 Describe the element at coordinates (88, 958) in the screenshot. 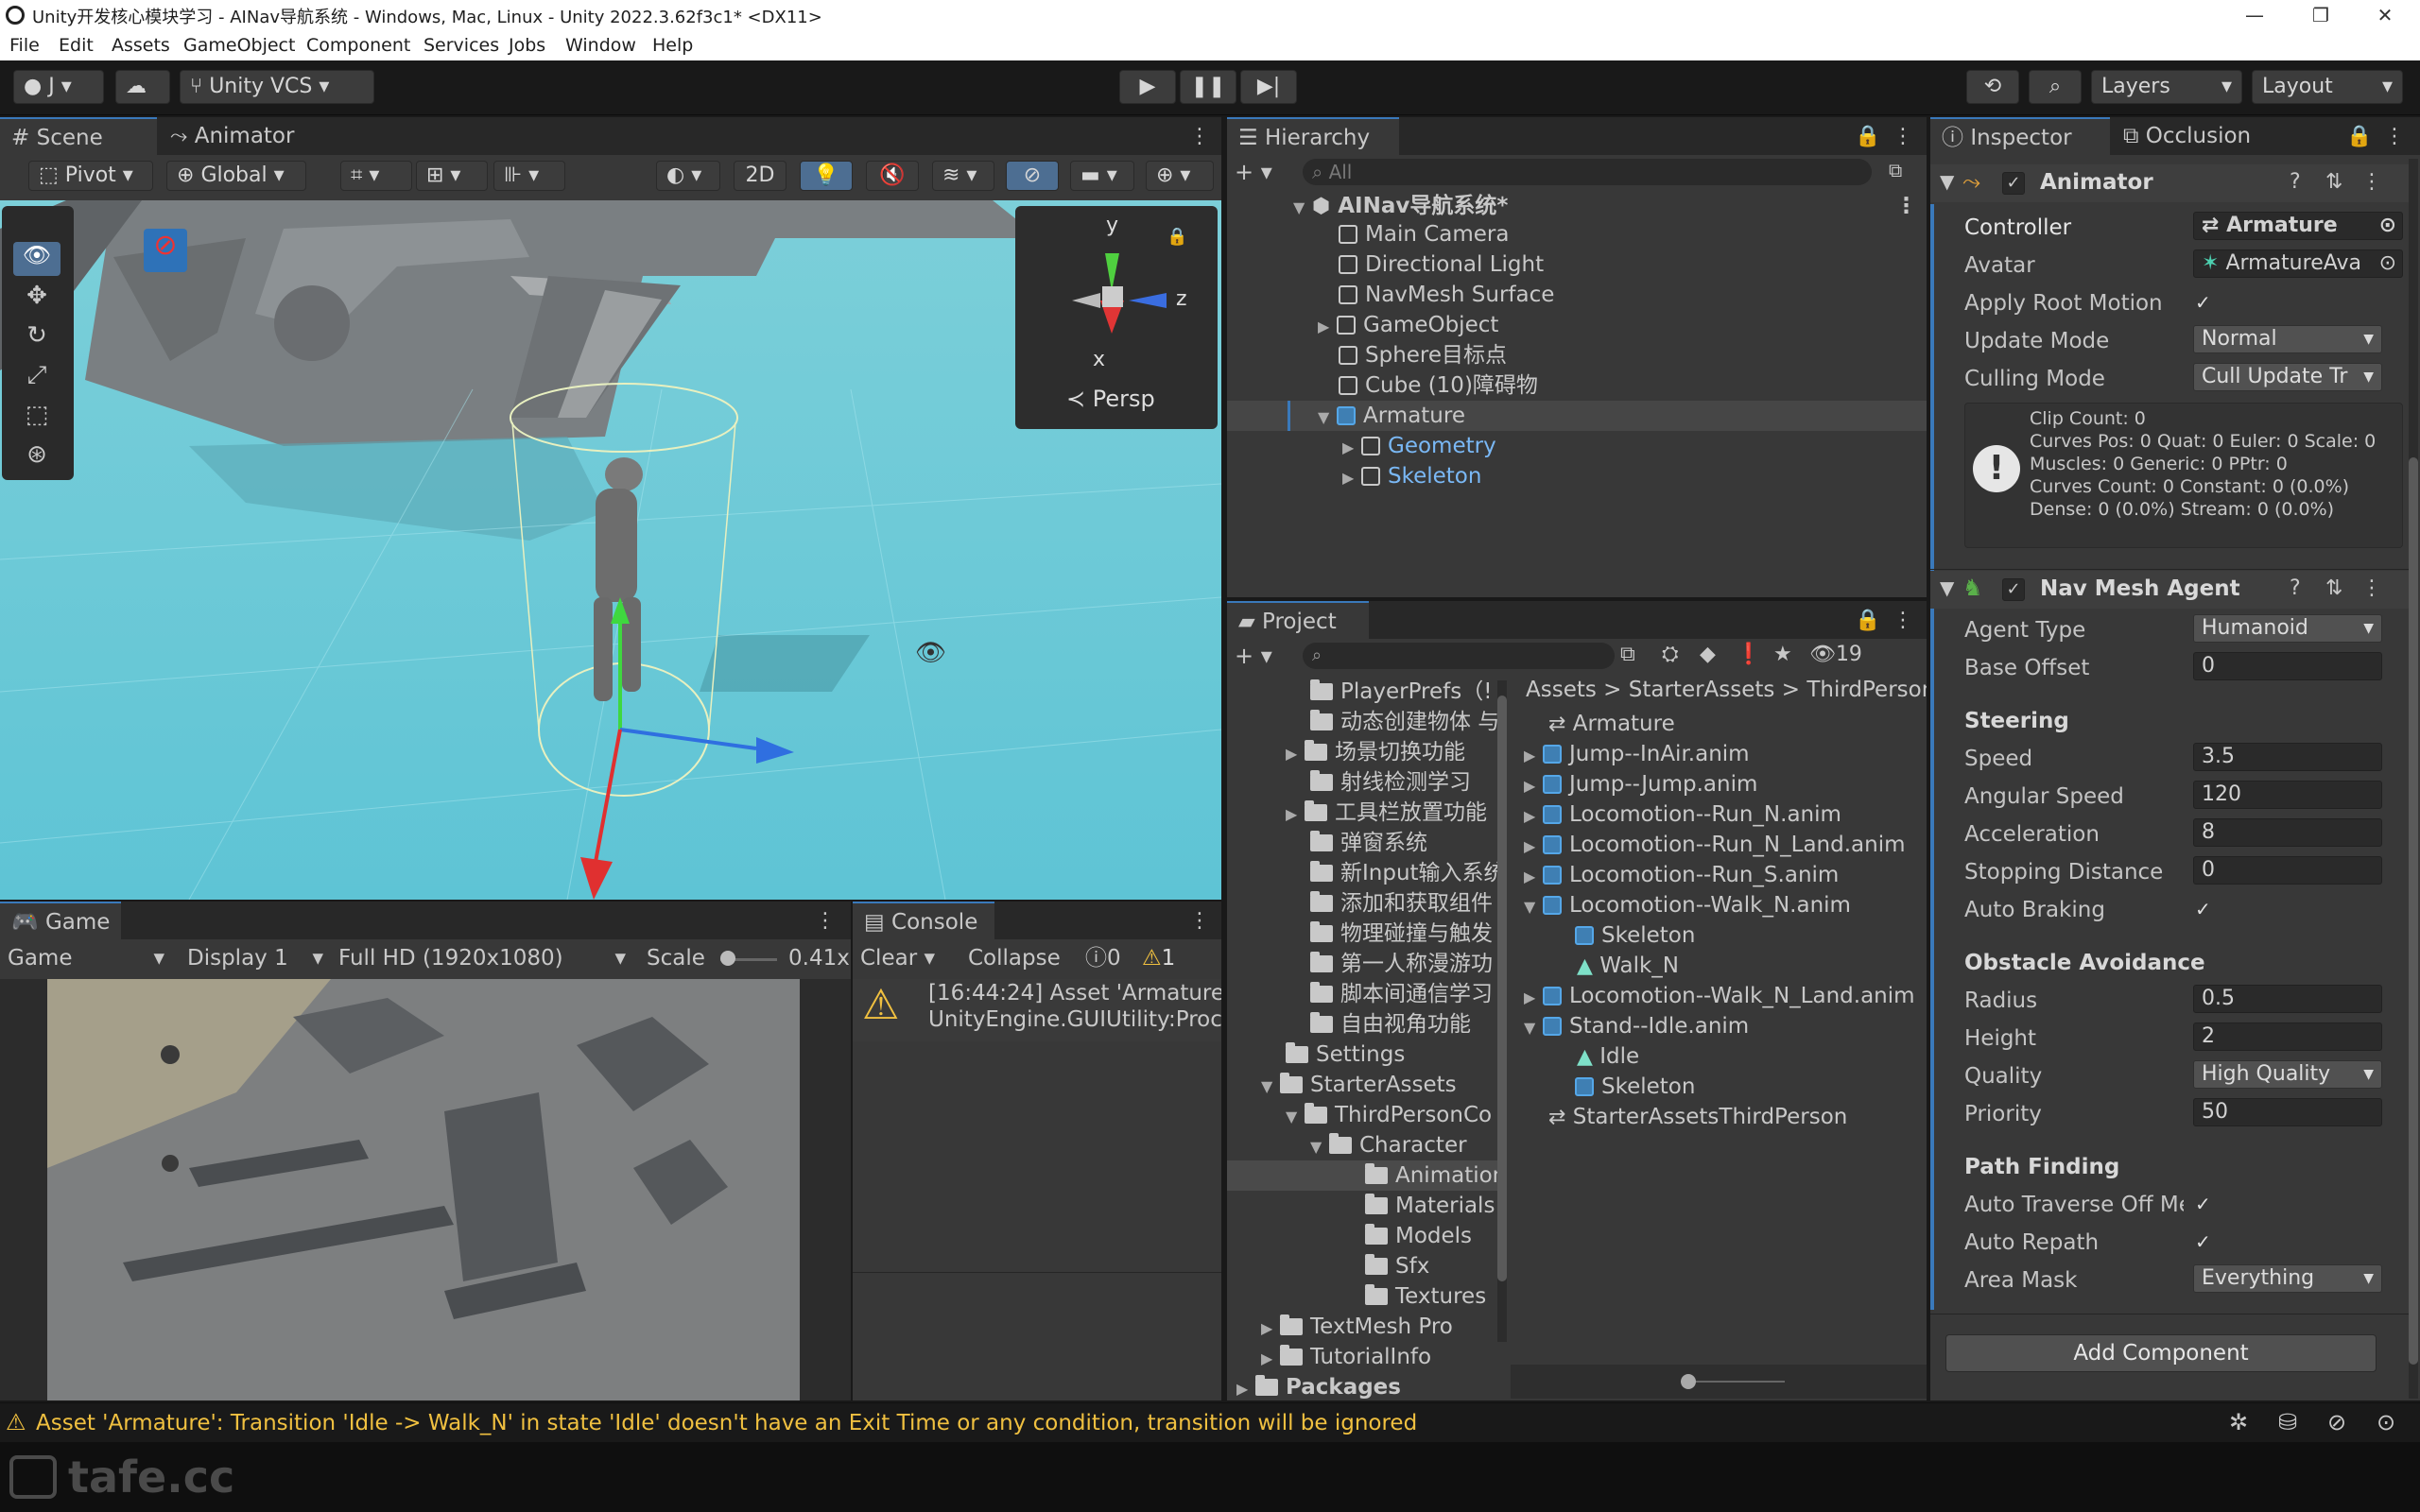

I see `game-mode-dropdown: Game ▾` at that location.